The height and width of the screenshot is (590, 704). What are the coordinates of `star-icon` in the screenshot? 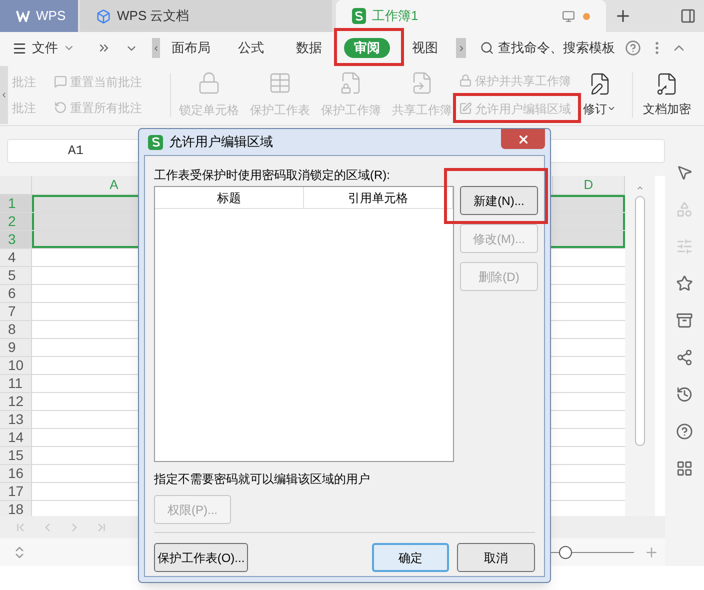 It's located at (684, 283).